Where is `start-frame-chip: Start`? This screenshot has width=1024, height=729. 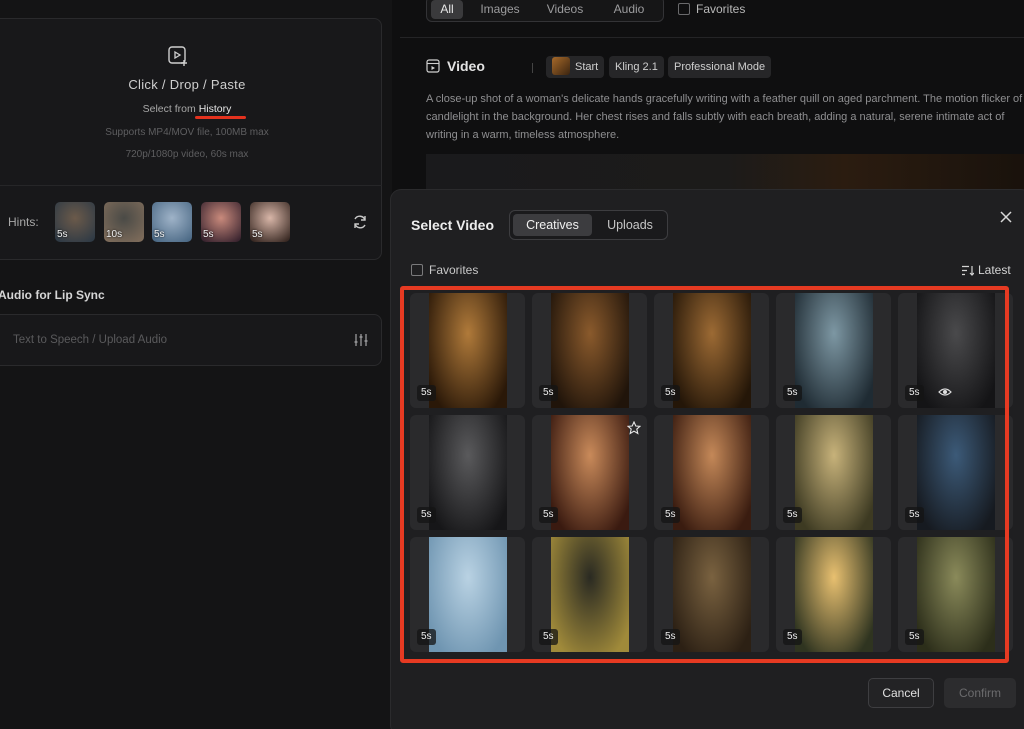 start-frame-chip: Start is located at coordinates (575, 67).